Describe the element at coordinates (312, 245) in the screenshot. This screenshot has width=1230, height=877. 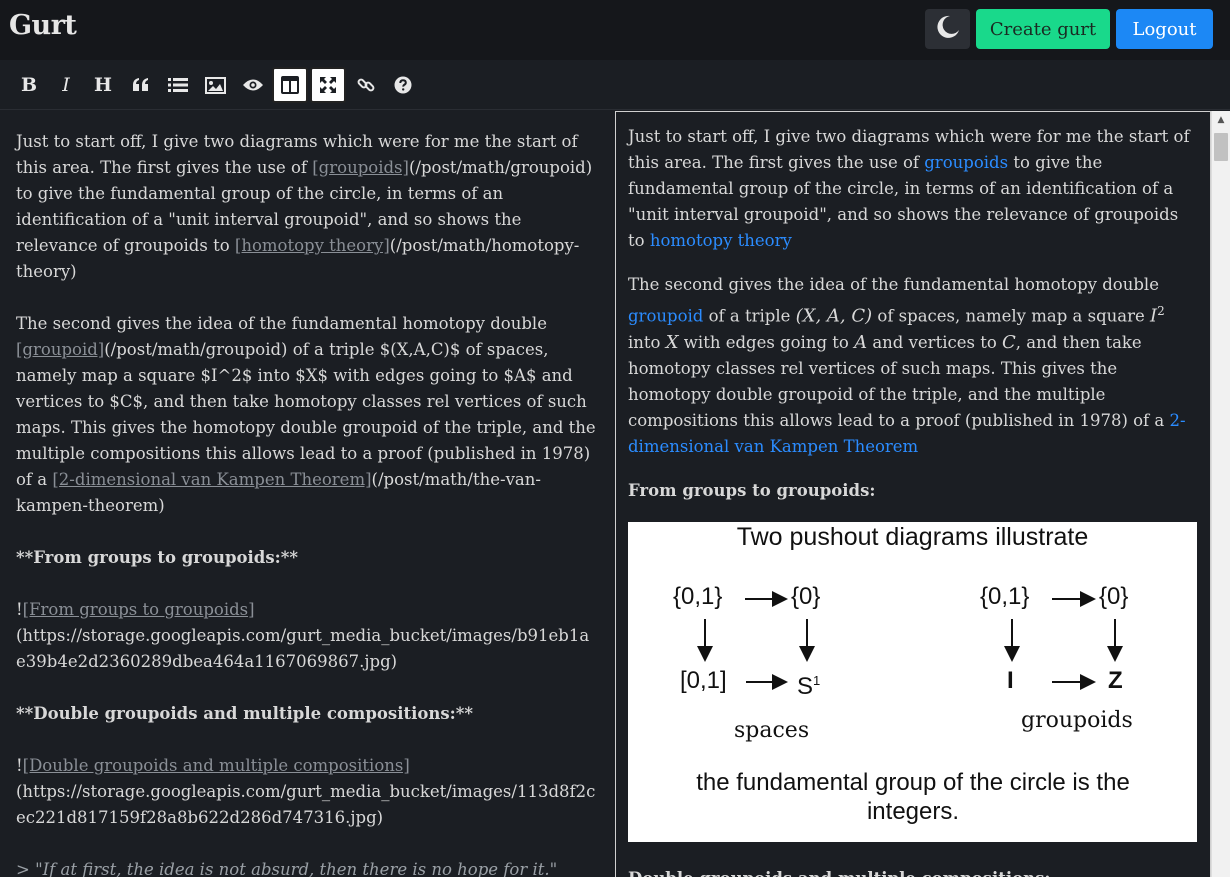
I see `editor-link-homotopy-theory: [homotopy theory]` at that location.